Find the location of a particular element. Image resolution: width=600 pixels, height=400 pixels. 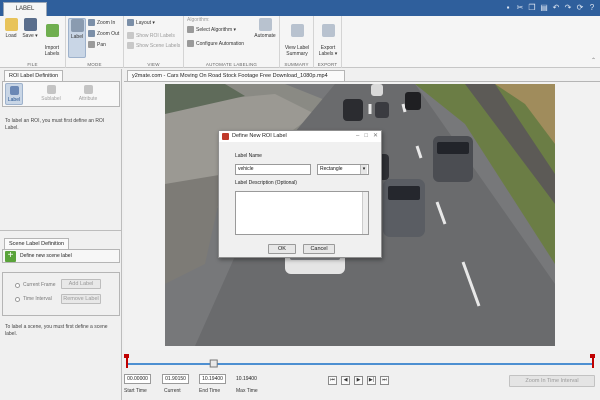

sublabel-icon is located at coordinates (51, 89).